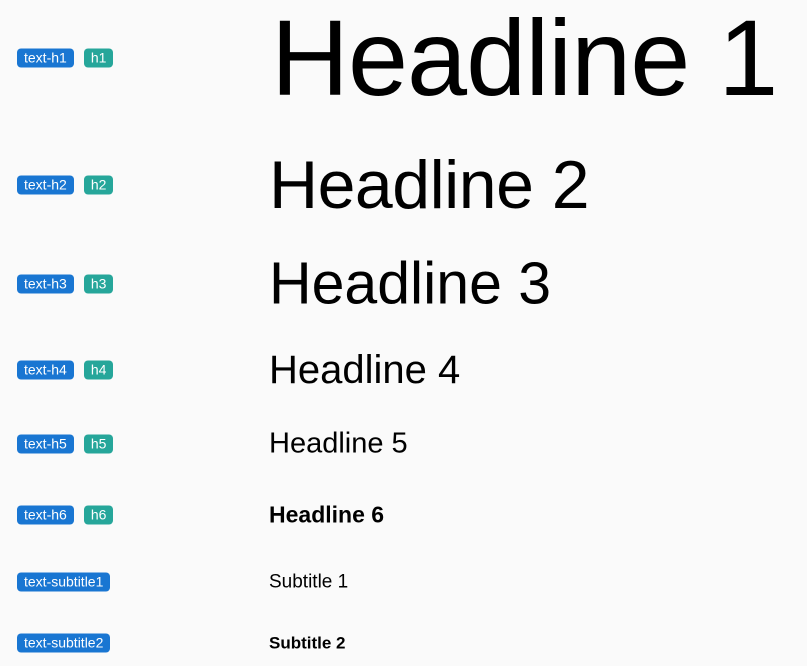 This screenshot has width=807, height=666. I want to click on class-chip: text-subtitle1, so click(64, 582).